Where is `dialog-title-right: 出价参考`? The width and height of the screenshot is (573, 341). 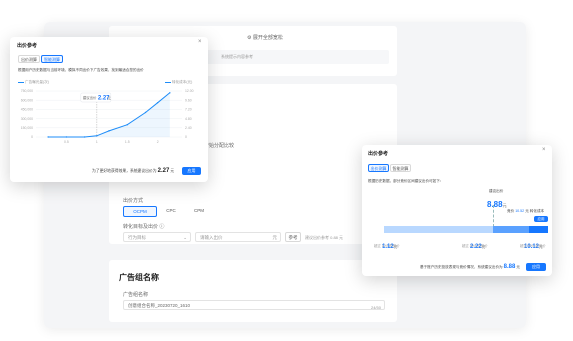
dialog-title-right: 出价参考 is located at coordinates (378, 154).